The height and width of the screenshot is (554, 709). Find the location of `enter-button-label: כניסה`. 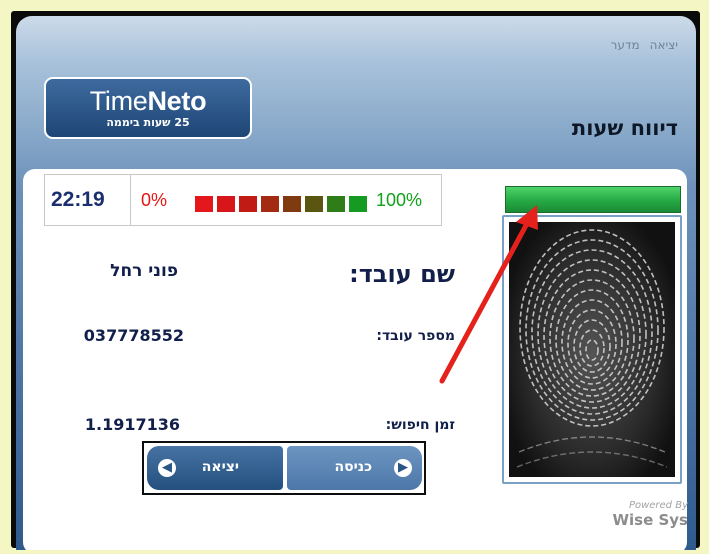

enter-button-label: כניסה is located at coordinates (353, 467).